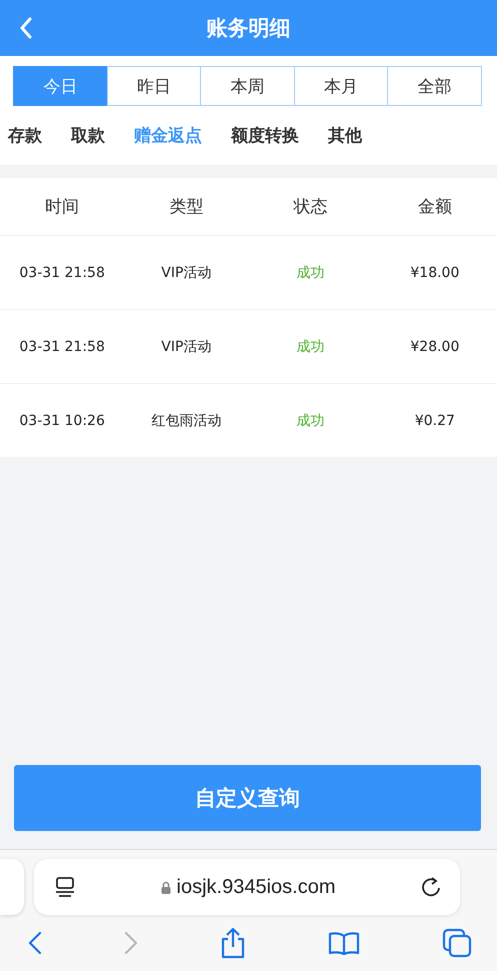  I want to click on category-tab: 存款, so click(21, 135).